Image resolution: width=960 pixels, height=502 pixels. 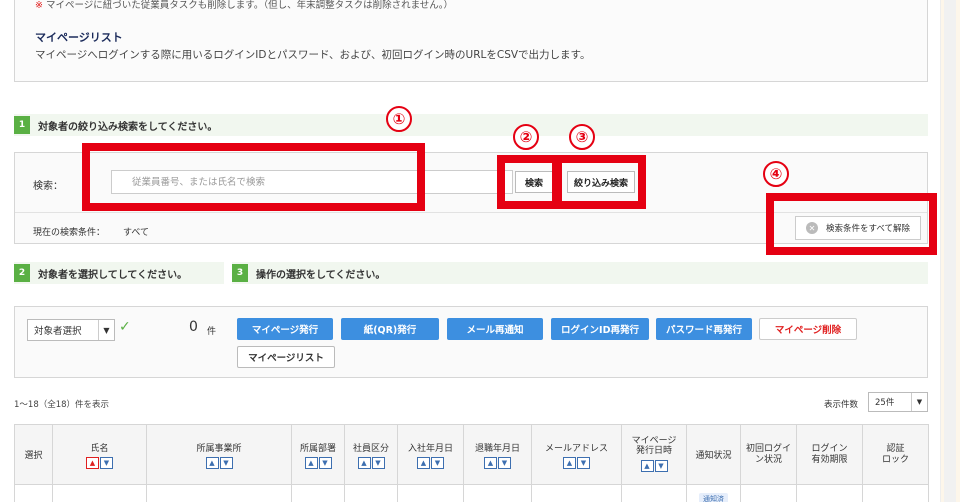 I want to click on range-text: 1〜18（全18）件を表示, so click(x=62, y=405).